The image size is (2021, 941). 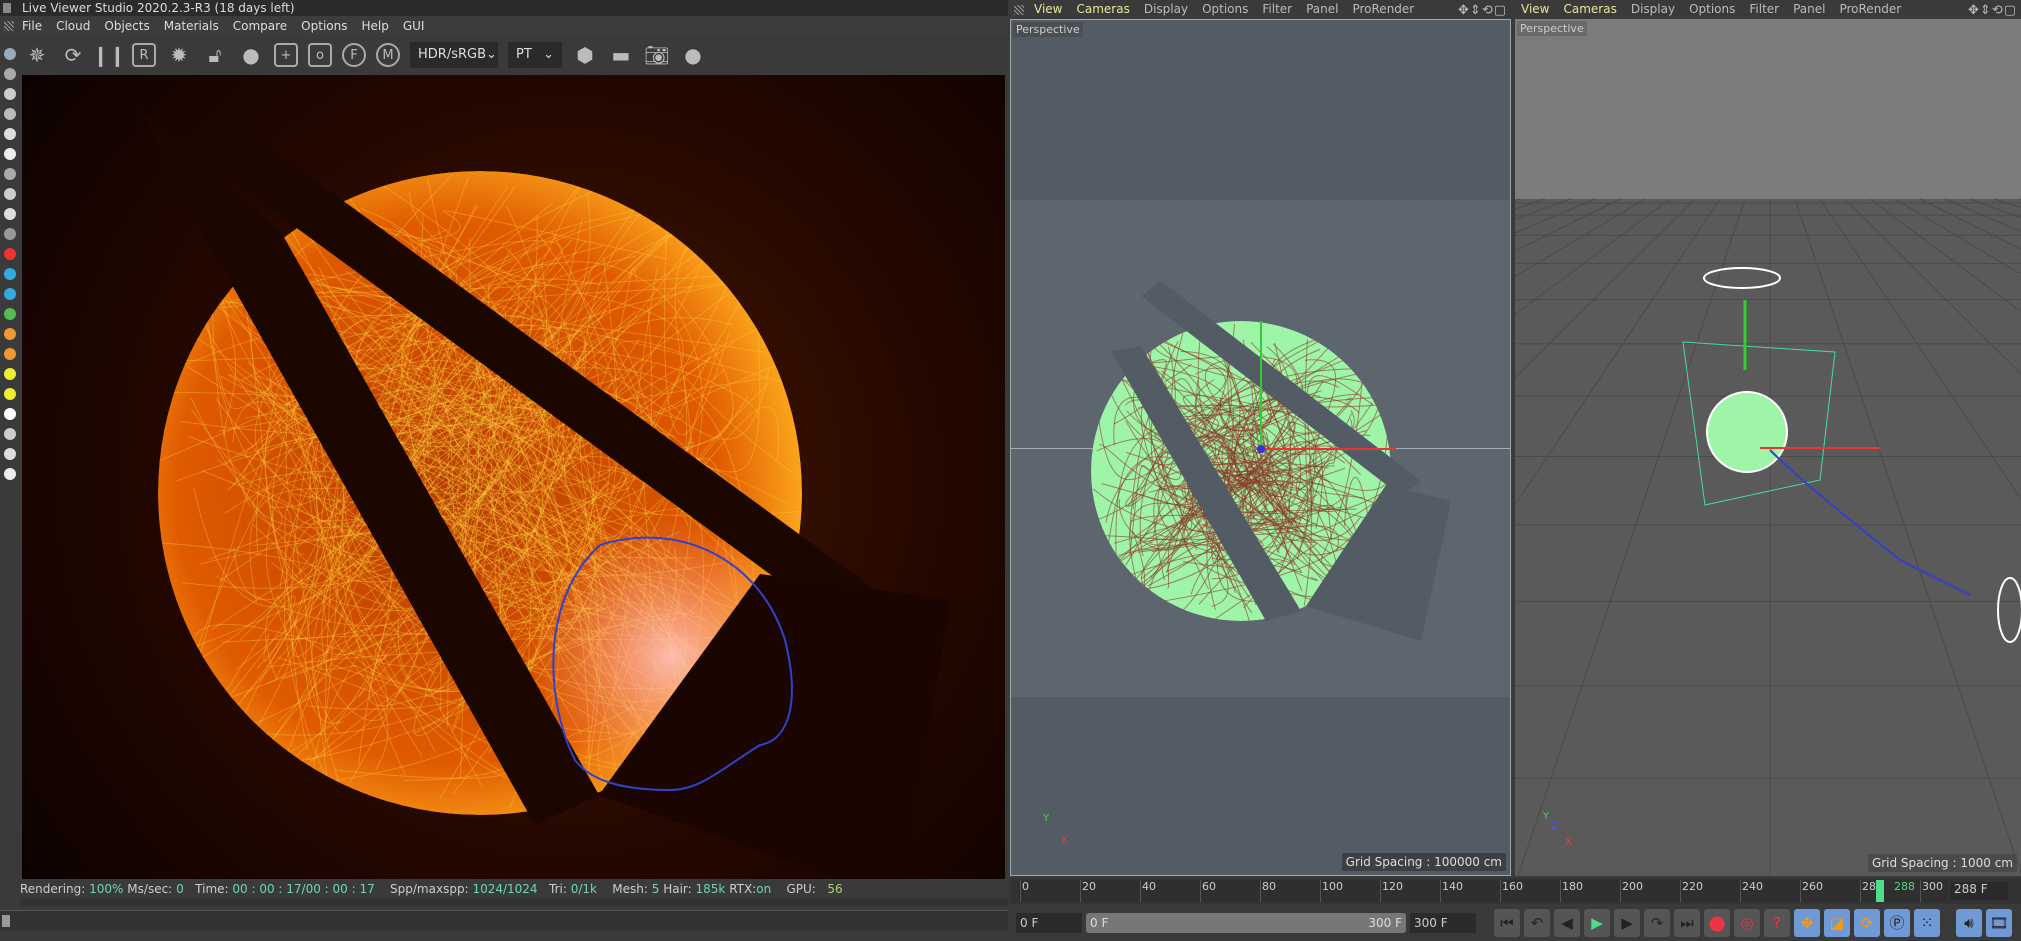 I want to click on f-pin-icon: F, so click(x=354, y=55).